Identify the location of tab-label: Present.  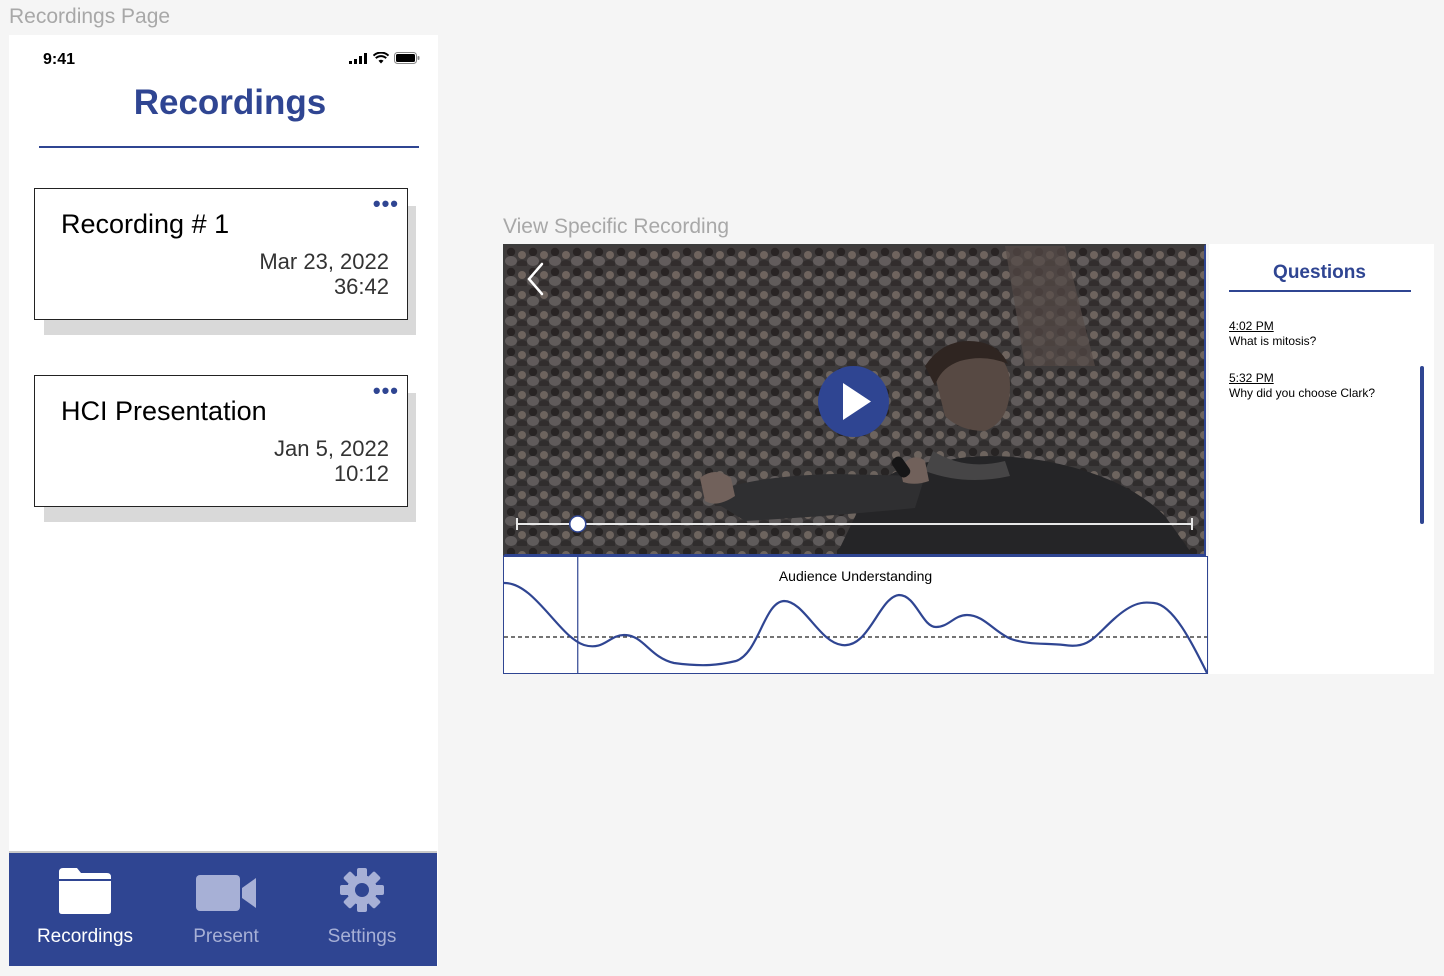
(226, 936).